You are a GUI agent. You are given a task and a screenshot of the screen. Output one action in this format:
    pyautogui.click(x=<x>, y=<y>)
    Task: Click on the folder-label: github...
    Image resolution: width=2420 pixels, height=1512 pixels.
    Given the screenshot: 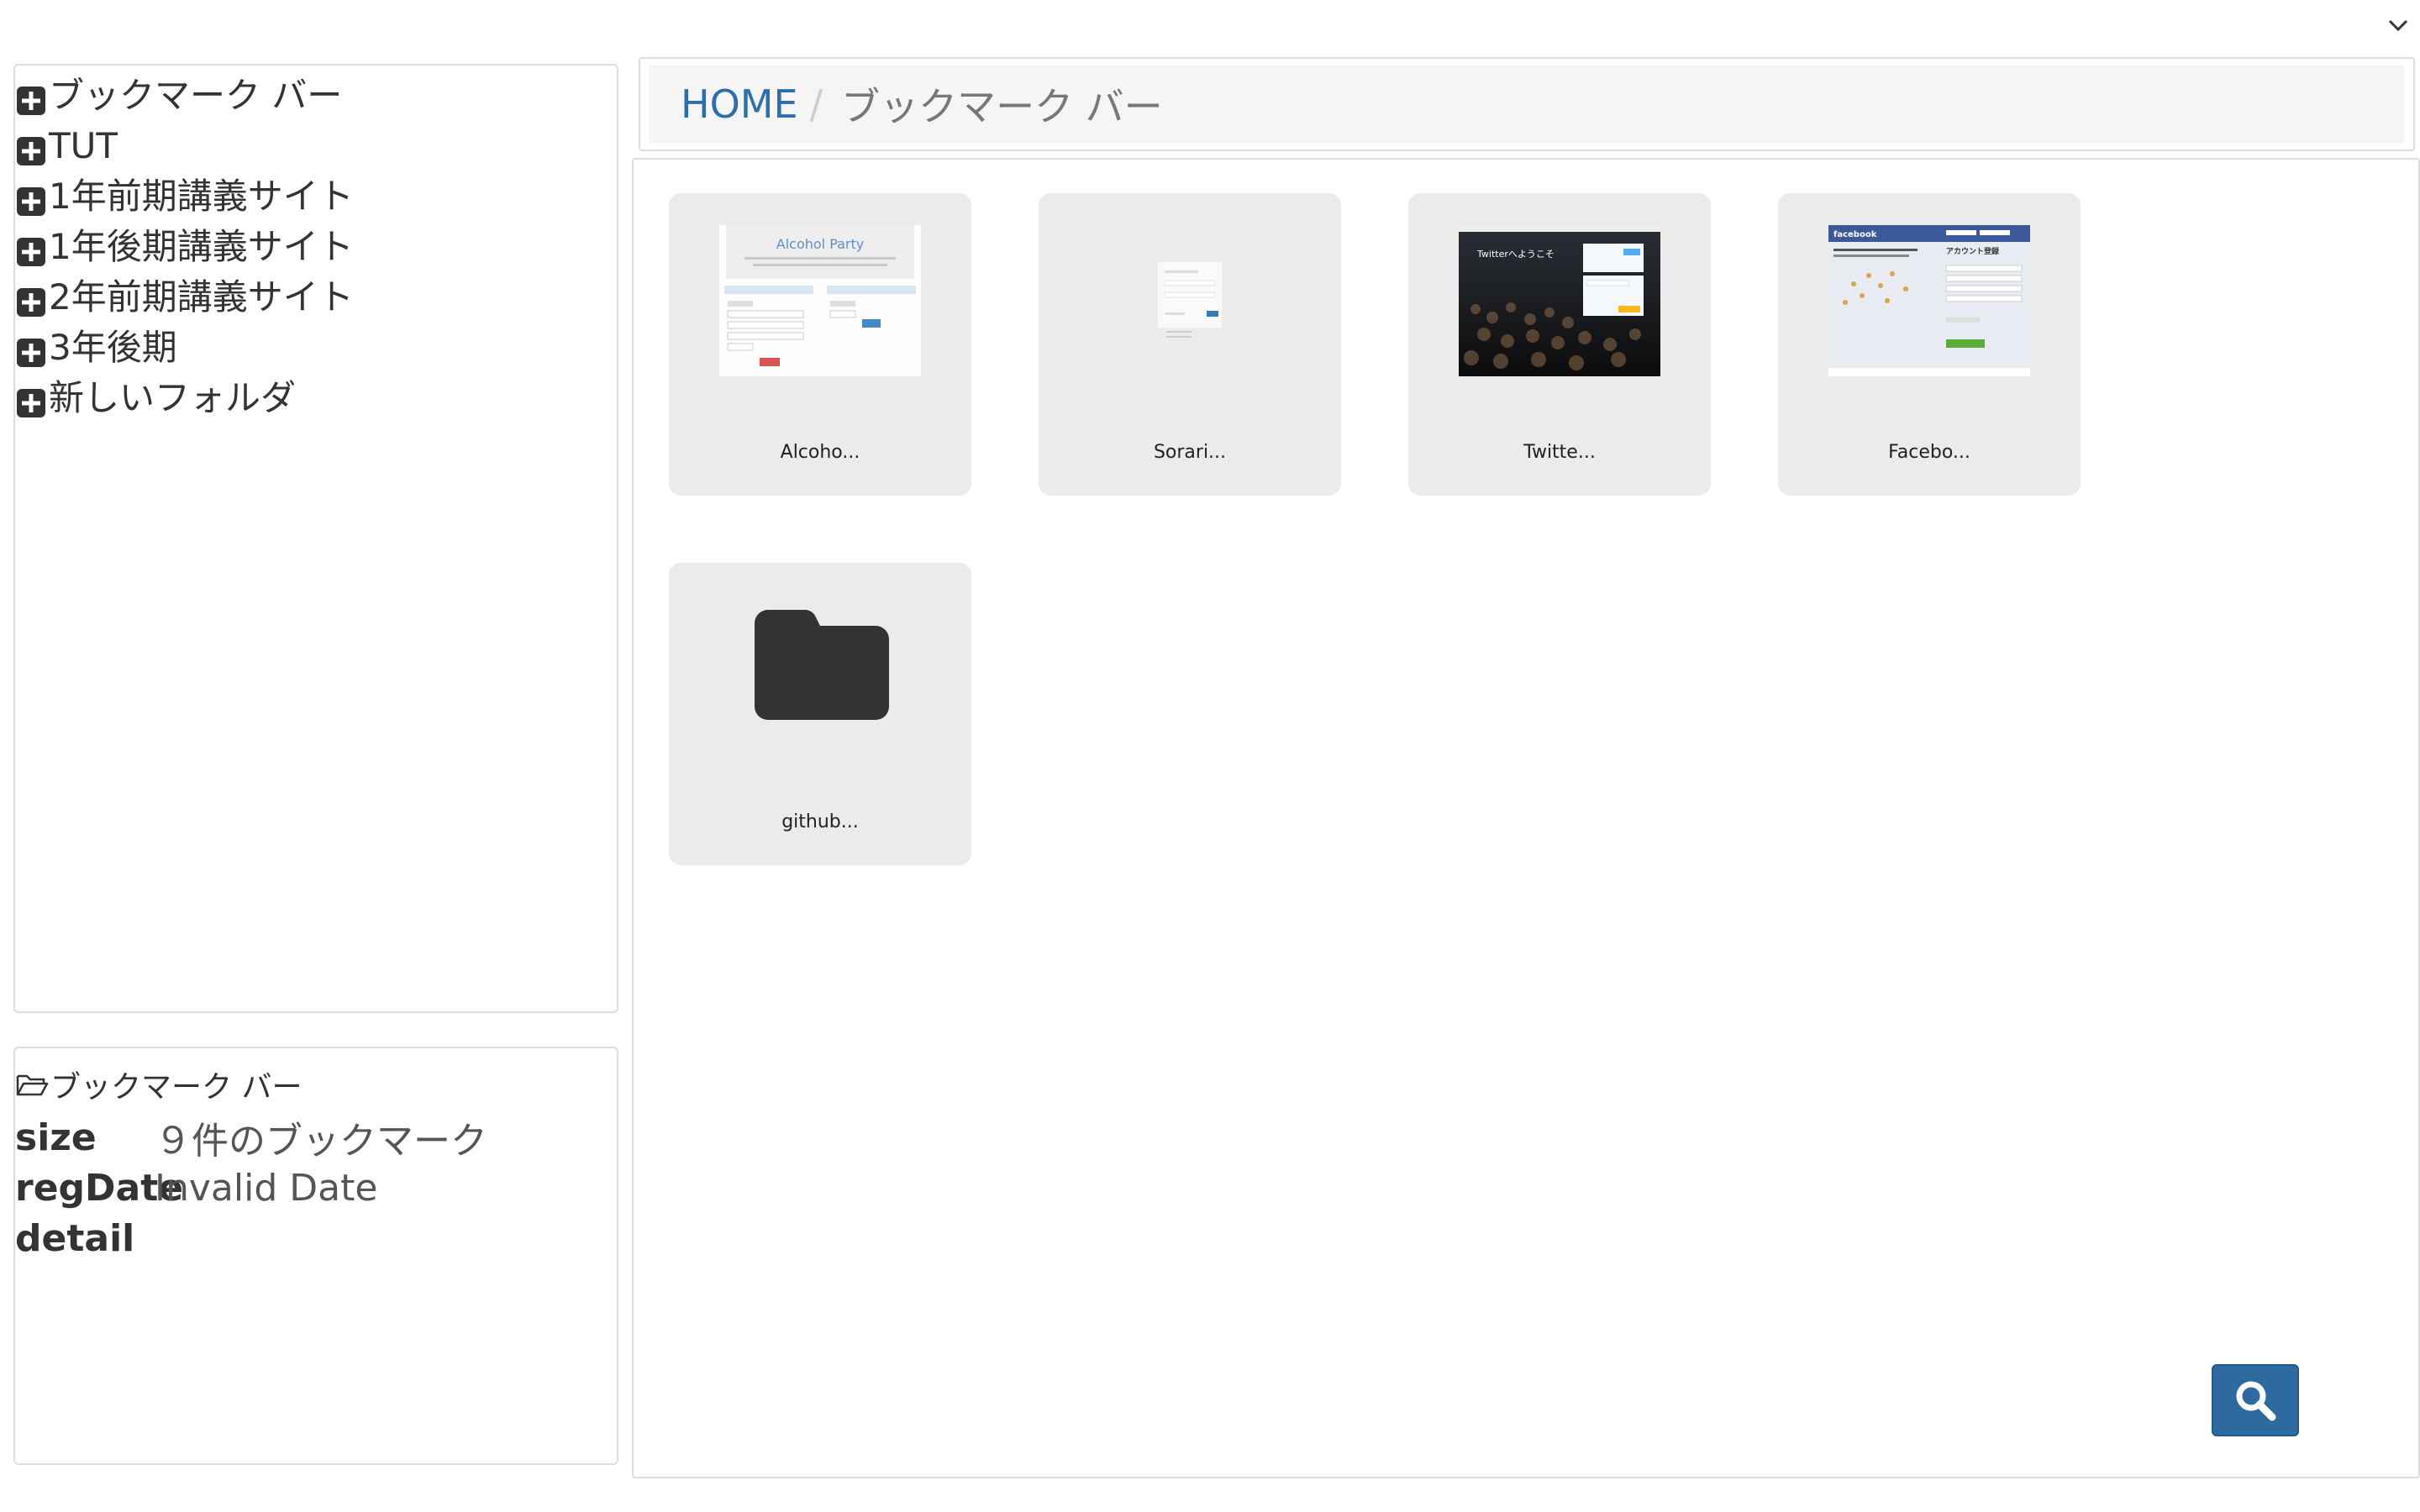 What is the action you would take?
    pyautogui.click(x=820, y=821)
    